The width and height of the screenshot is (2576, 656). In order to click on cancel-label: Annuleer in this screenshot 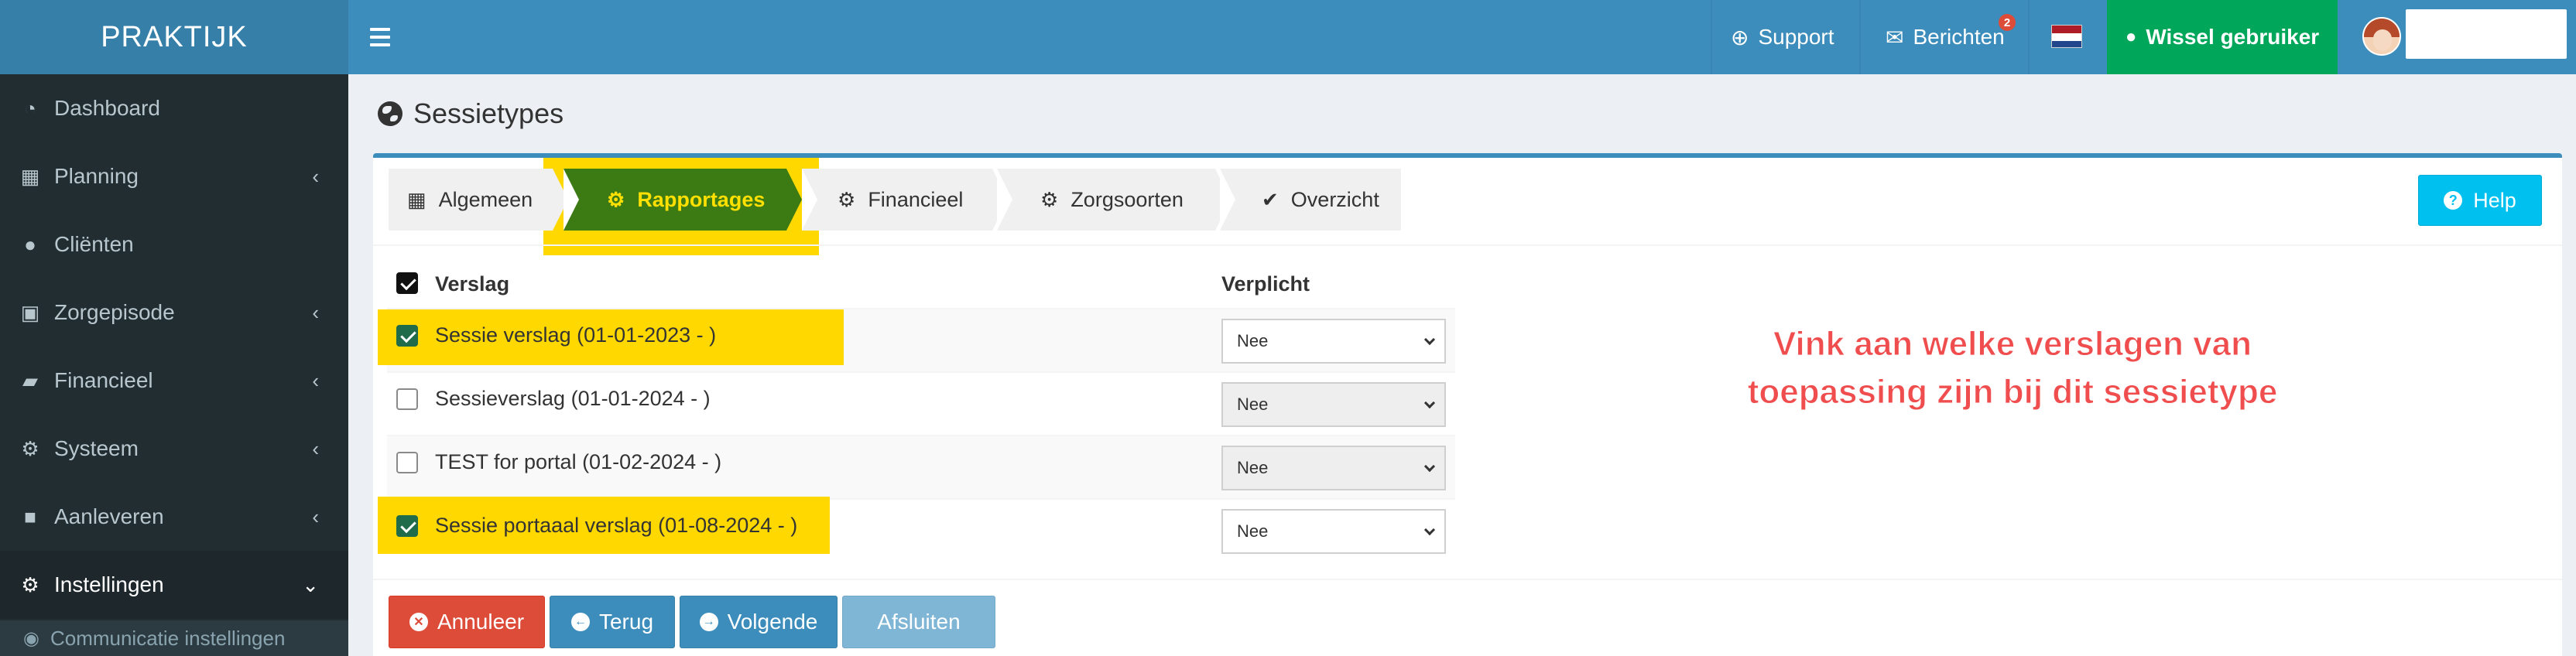, I will do `click(481, 622)`.